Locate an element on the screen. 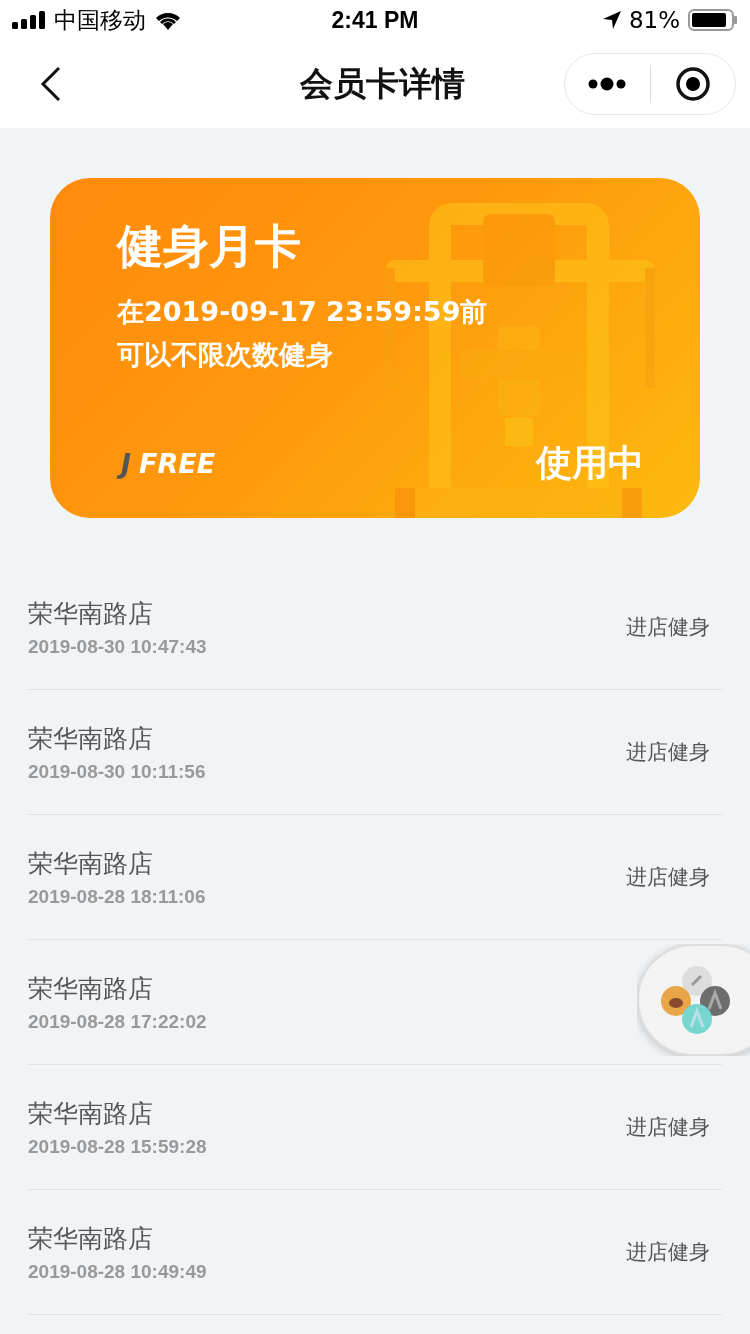 This screenshot has height=1334, width=750. visit-time: 2019-08-28 17:22:02 is located at coordinates (118, 1021).